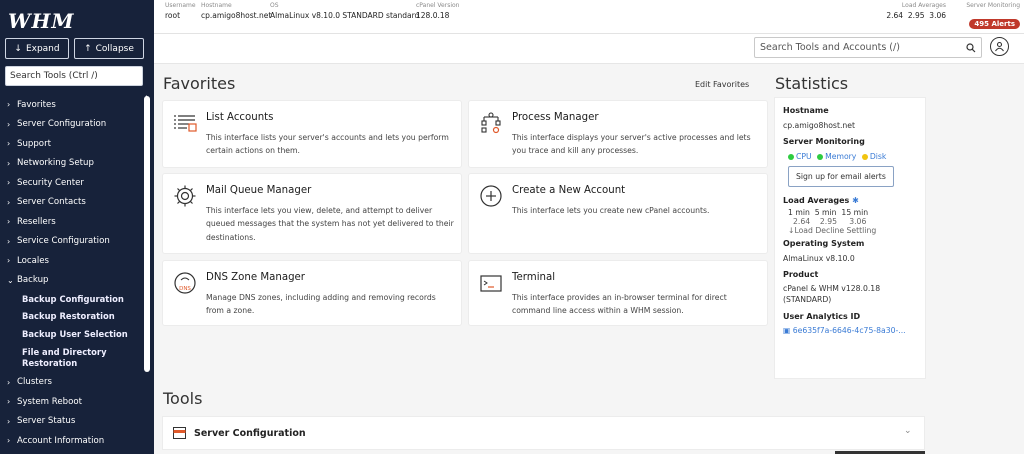  Describe the element at coordinates (855, 200) in the screenshot. I see `pin-icon: ✱` at that location.